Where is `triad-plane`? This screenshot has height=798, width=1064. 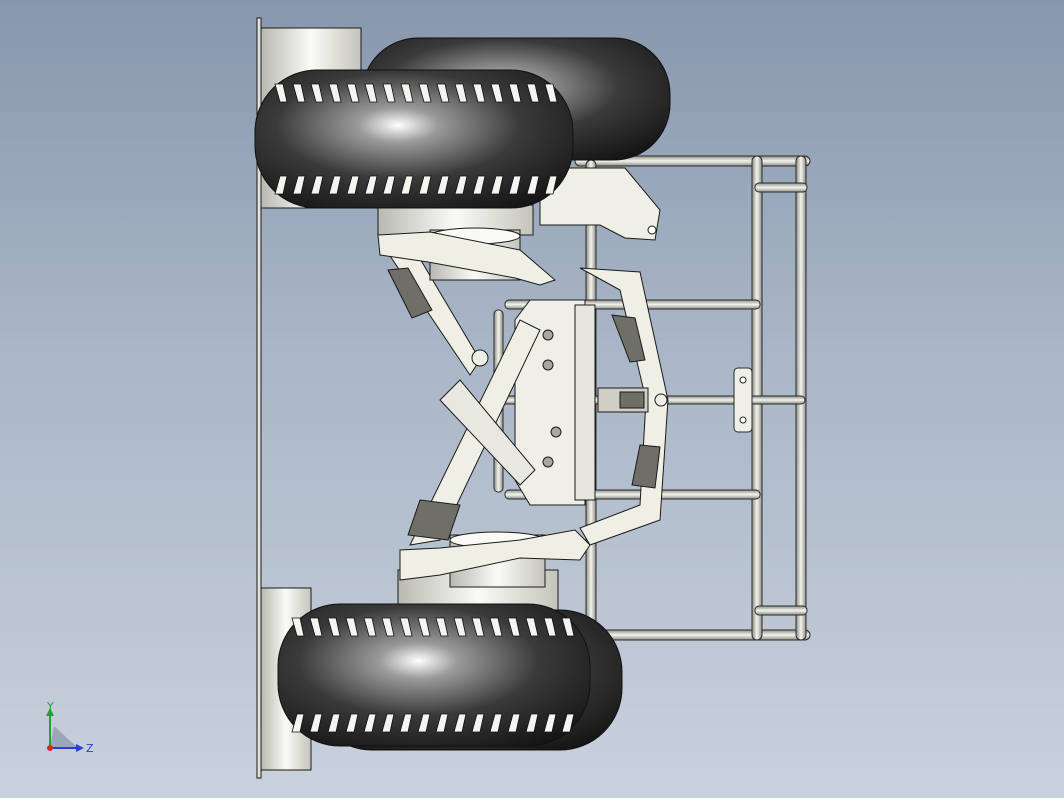 triad-plane is located at coordinates (64, 737).